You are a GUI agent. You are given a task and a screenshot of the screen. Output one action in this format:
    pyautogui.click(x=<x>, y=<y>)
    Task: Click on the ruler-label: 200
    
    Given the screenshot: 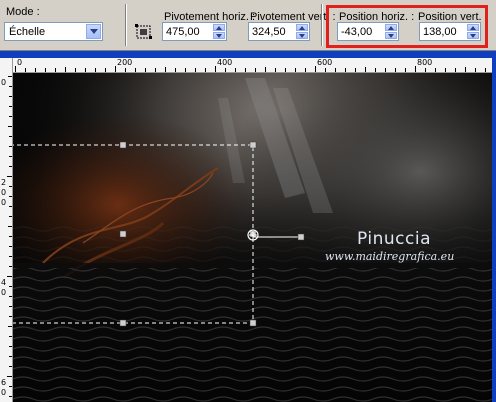 What is the action you would take?
    pyautogui.click(x=125, y=62)
    